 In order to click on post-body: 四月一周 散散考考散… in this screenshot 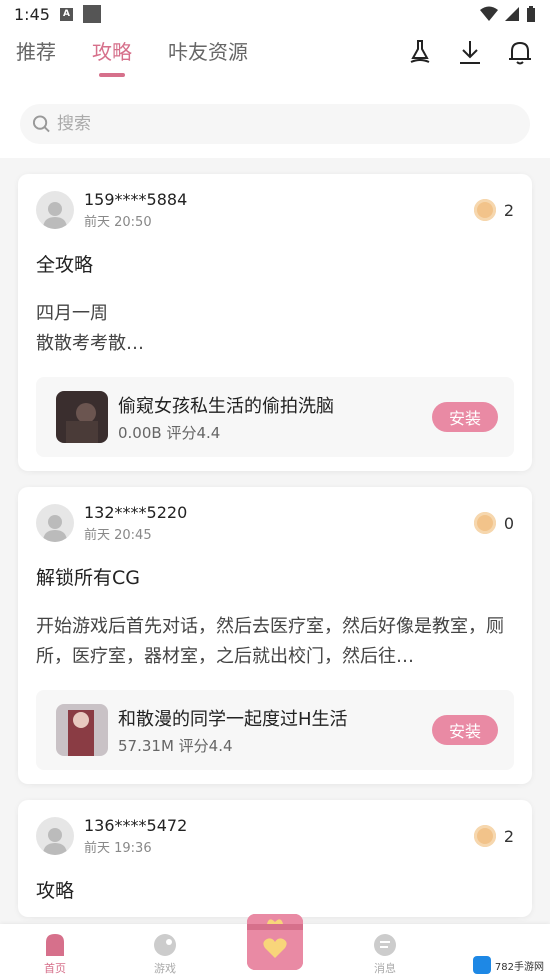, I will do `click(90, 328)`.